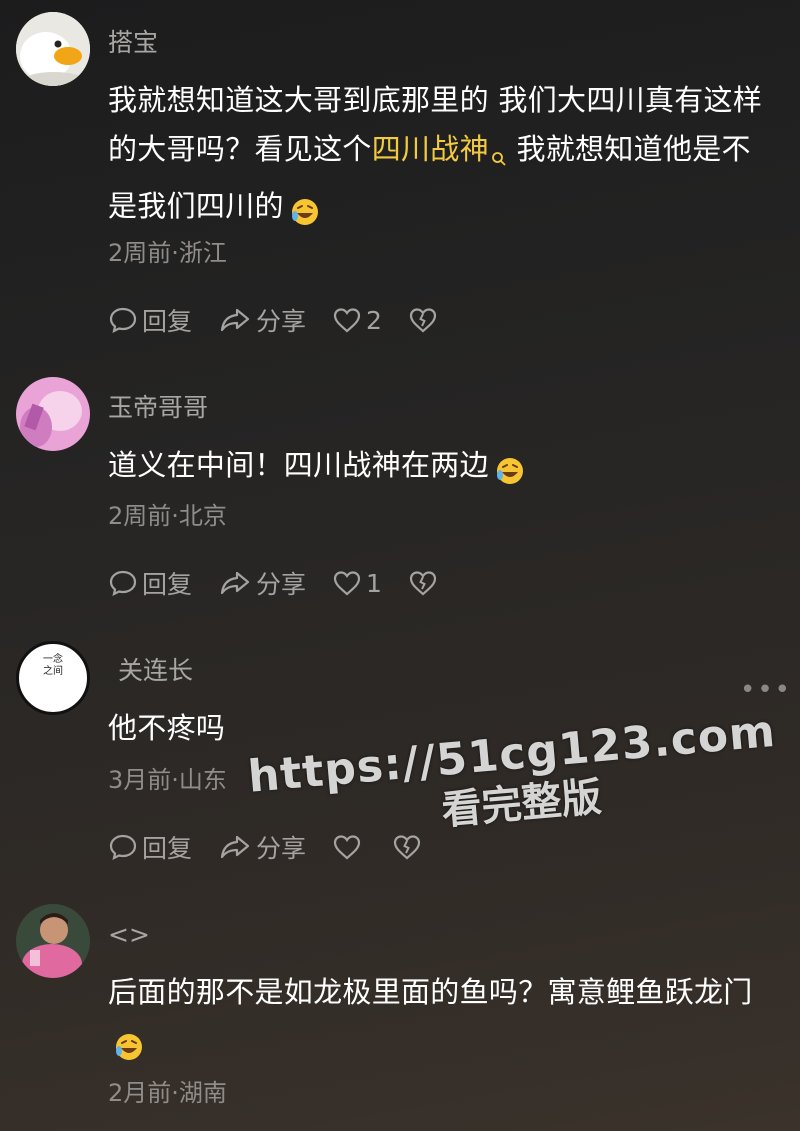 The height and width of the screenshot is (1131, 800). I want to click on comment-meta: 3月前·山东, so click(167, 780).